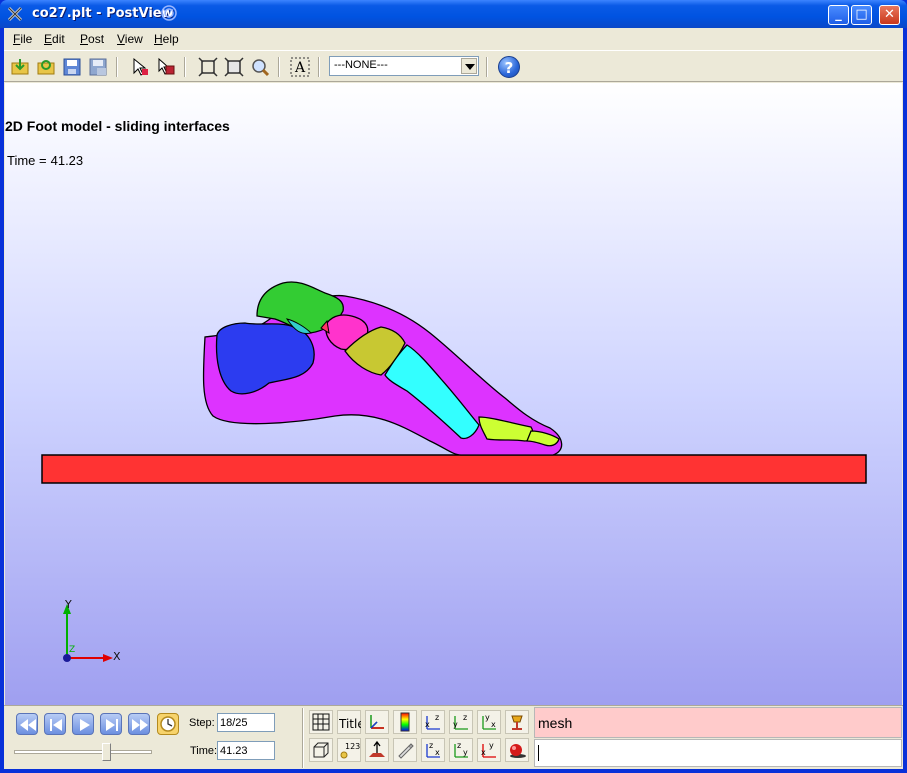 This screenshot has width=907, height=773. I want to click on view-xy-button: xy, so click(489, 750).